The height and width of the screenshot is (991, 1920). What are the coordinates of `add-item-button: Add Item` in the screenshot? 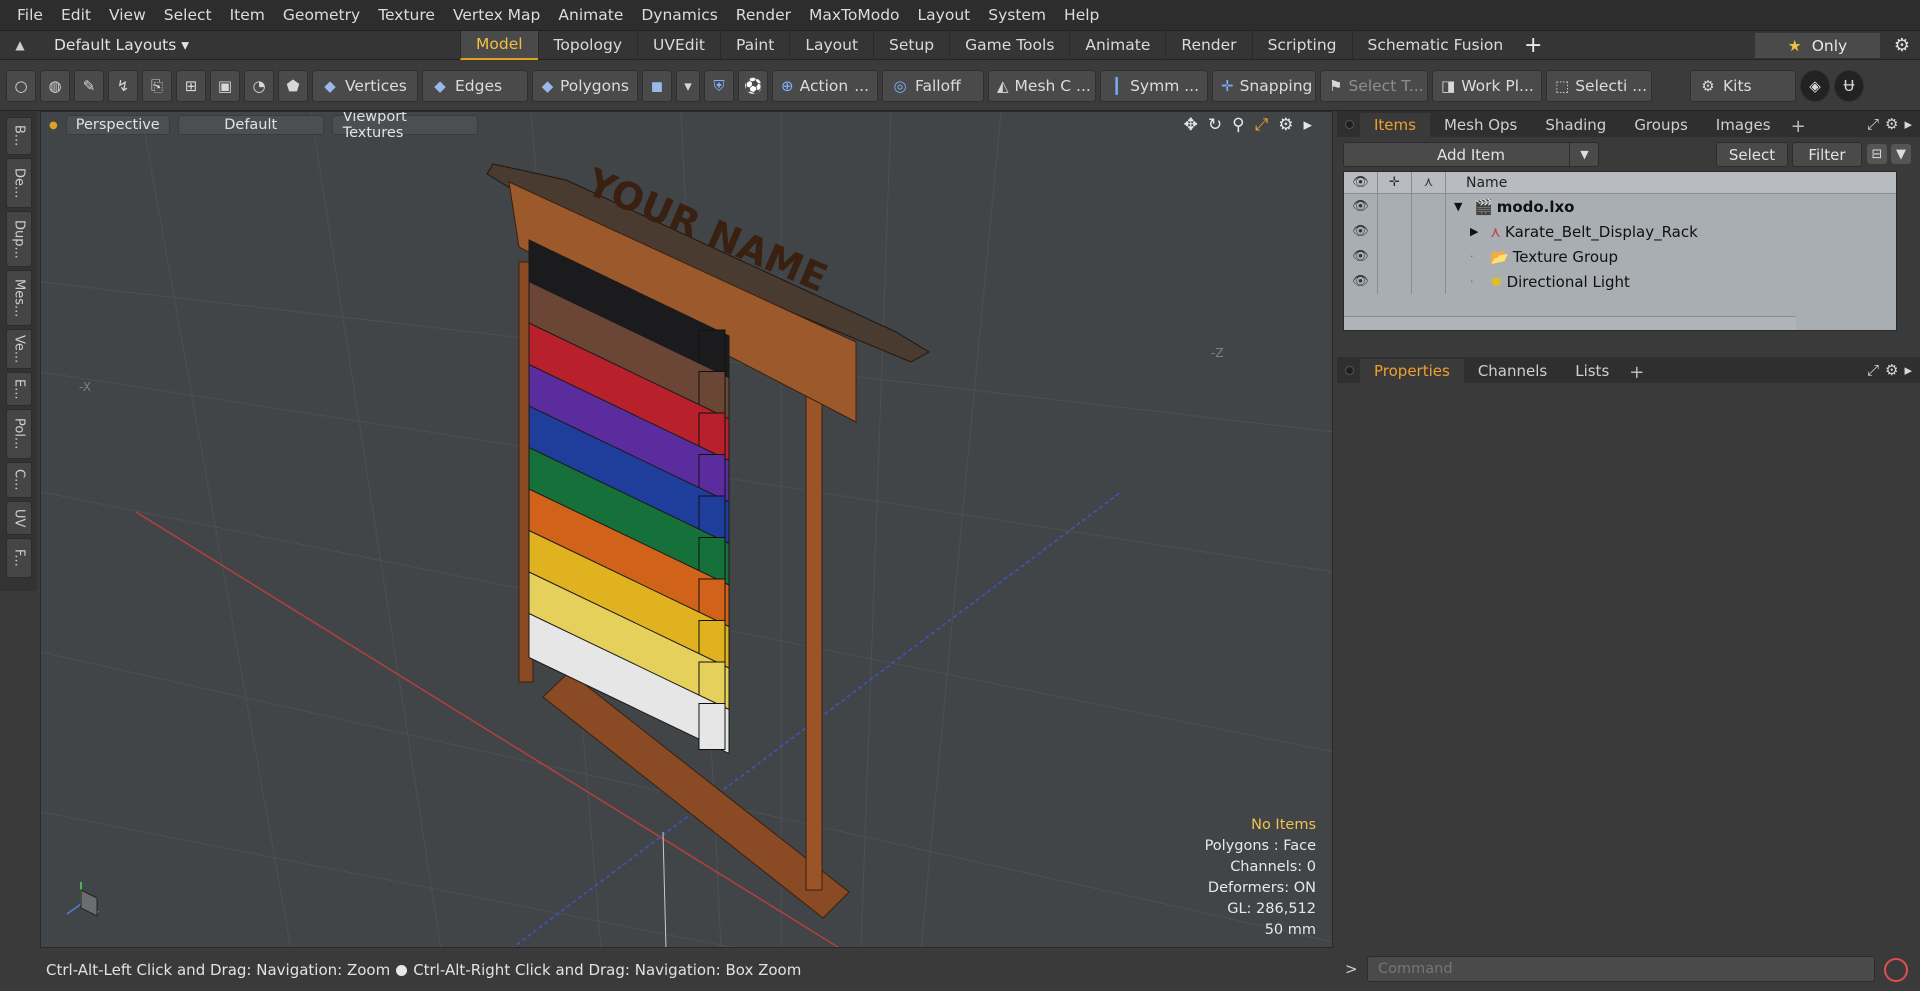 It's located at (1471, 154).